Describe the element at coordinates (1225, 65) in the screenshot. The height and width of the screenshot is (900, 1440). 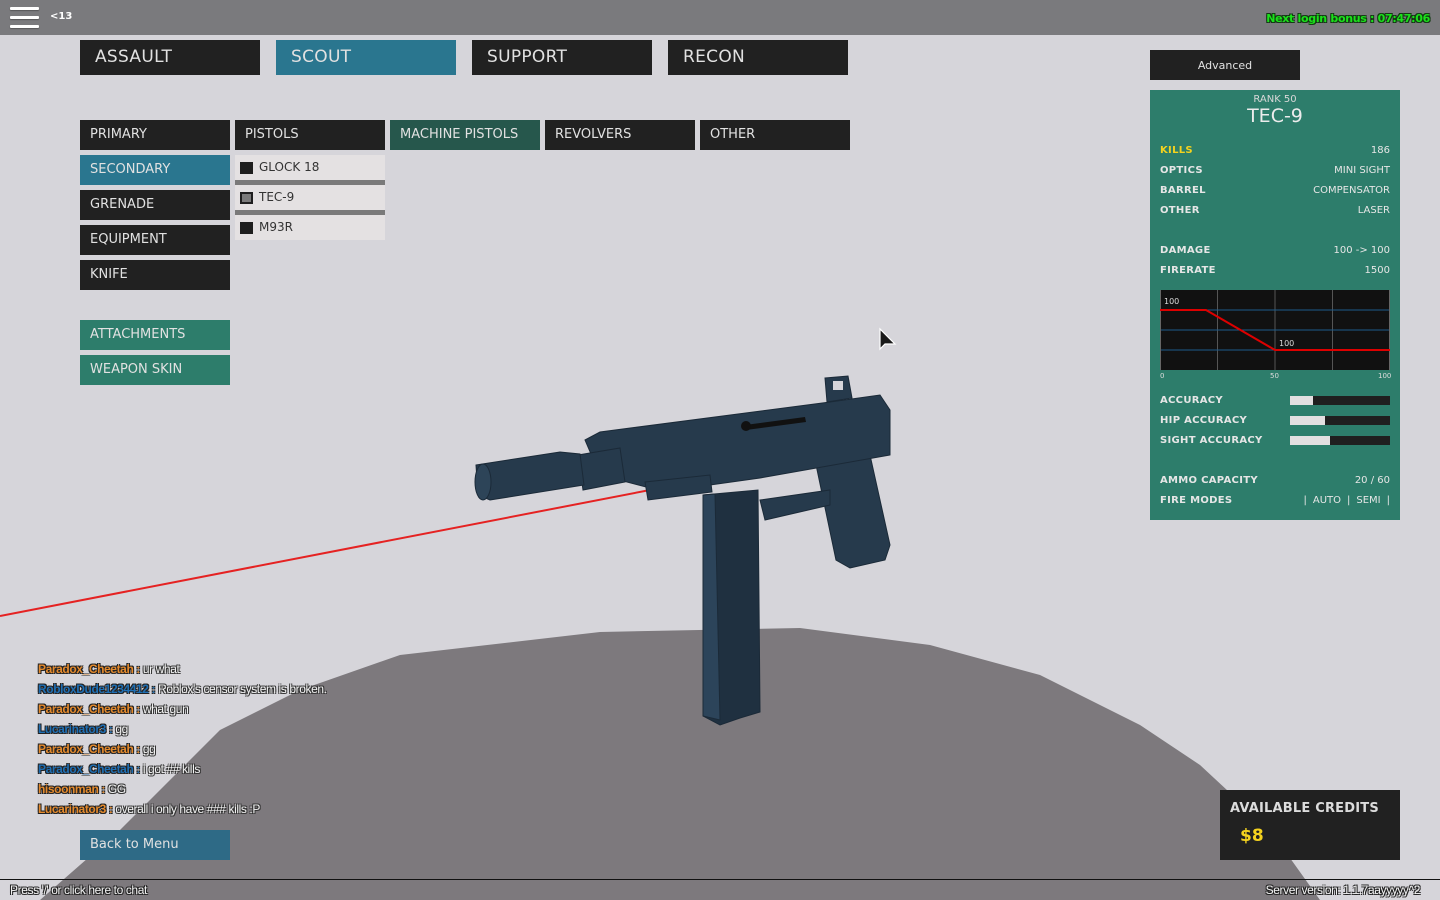
I see `advanced-stats-button: Advanced` at that location.